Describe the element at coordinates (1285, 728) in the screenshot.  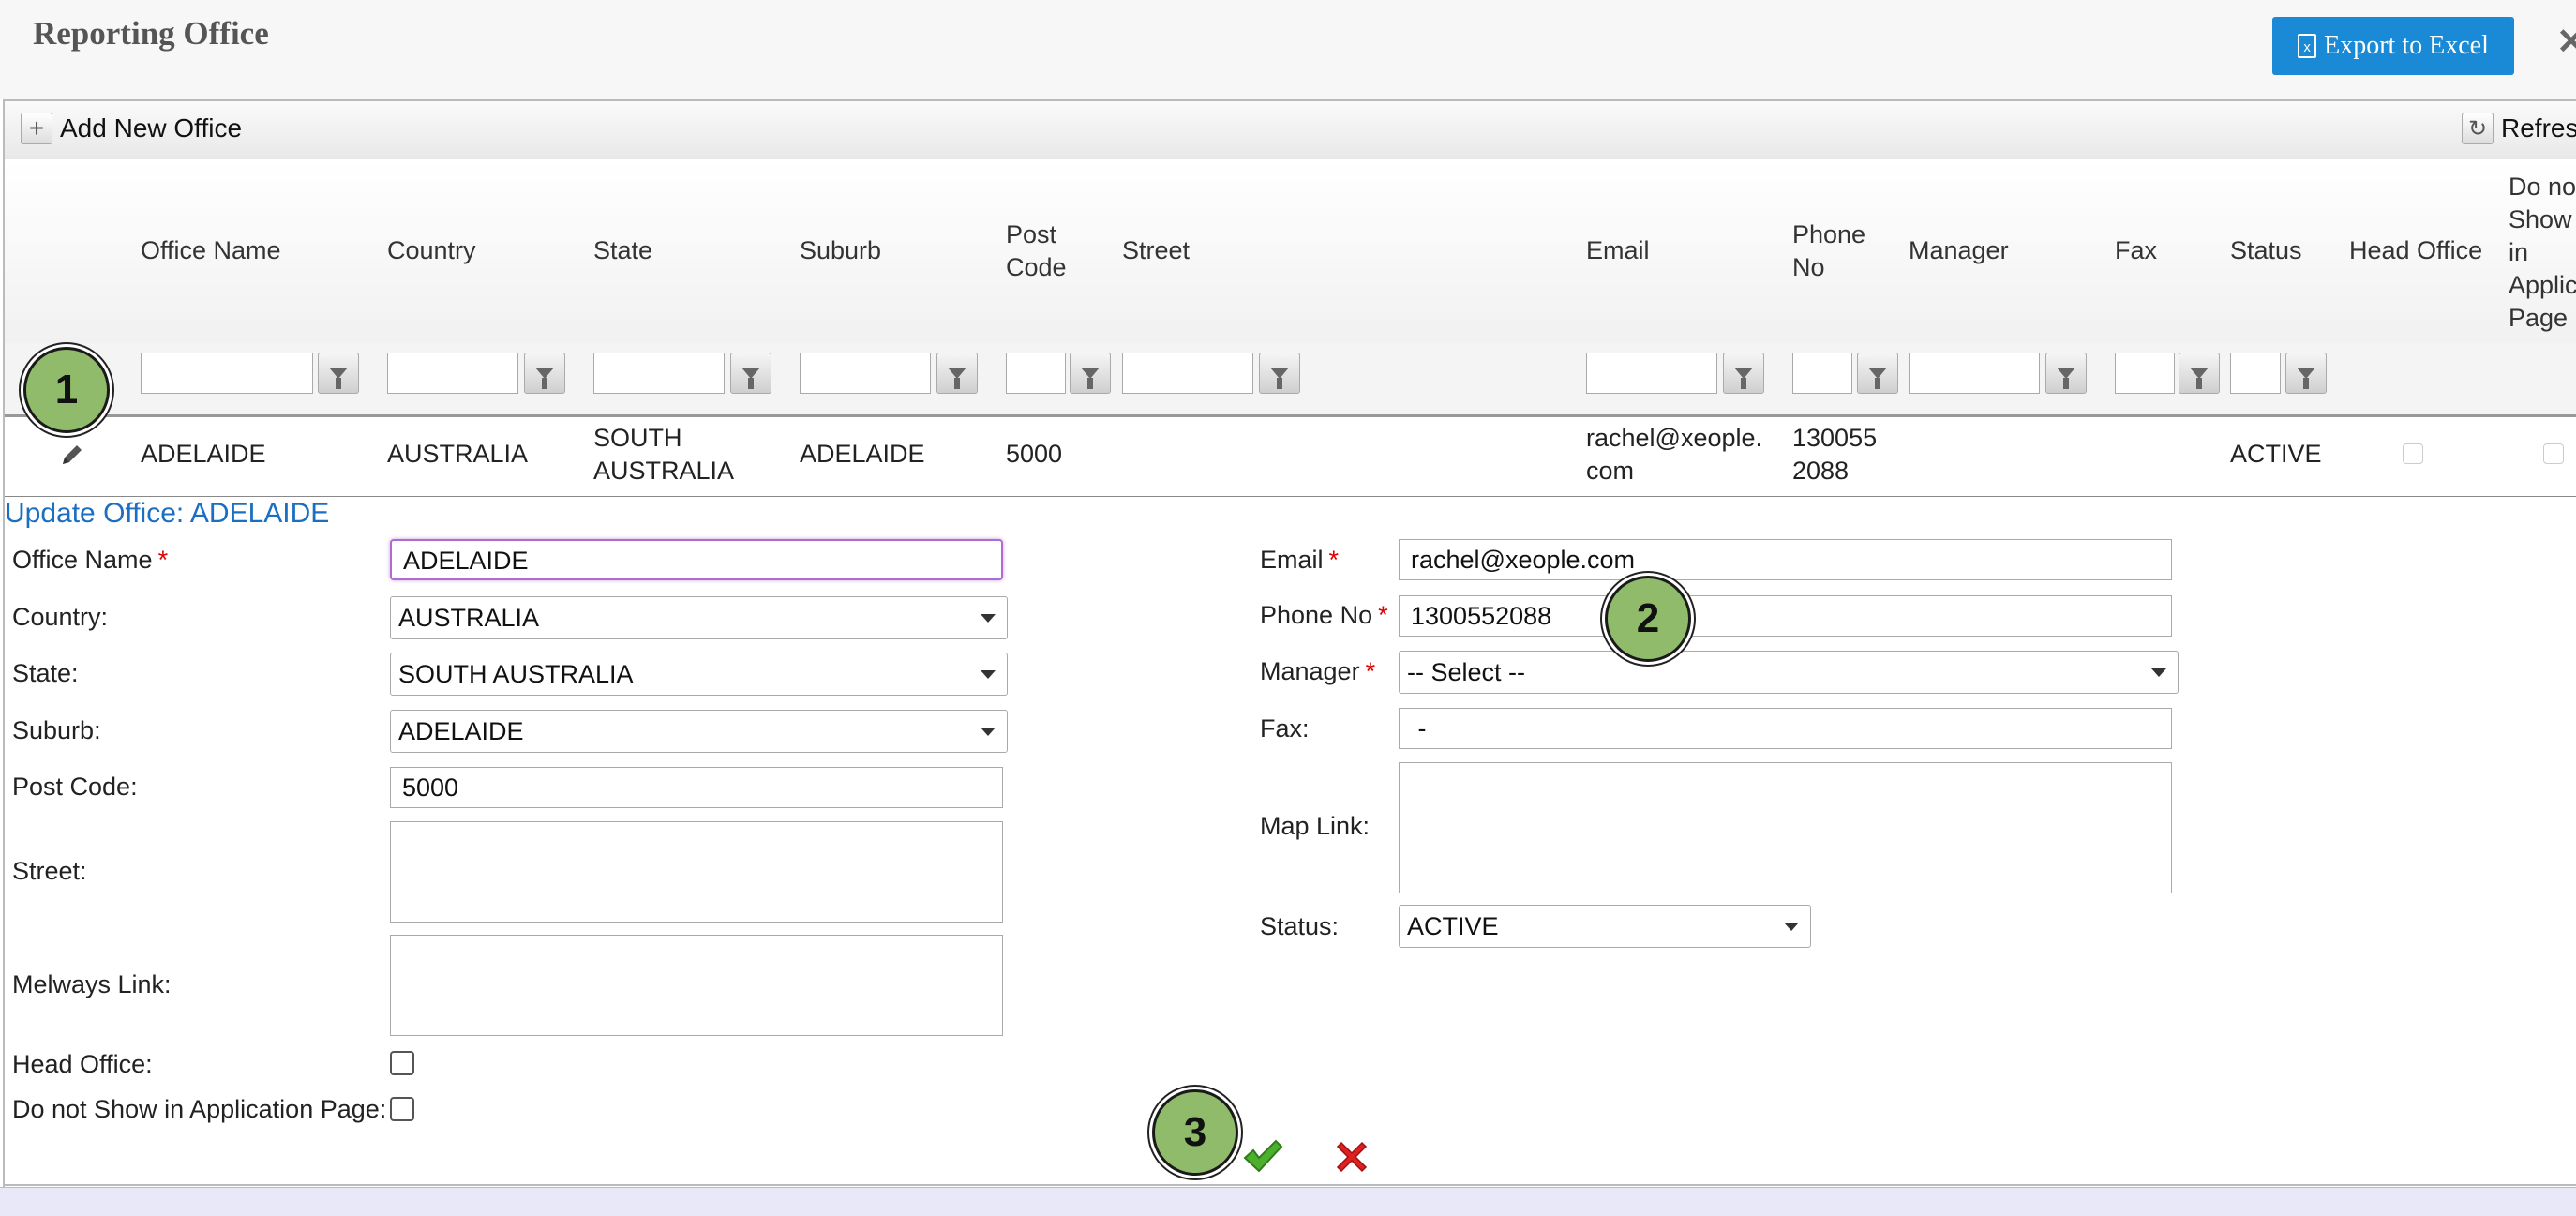
I see `label-fax: Fax:` at that location.